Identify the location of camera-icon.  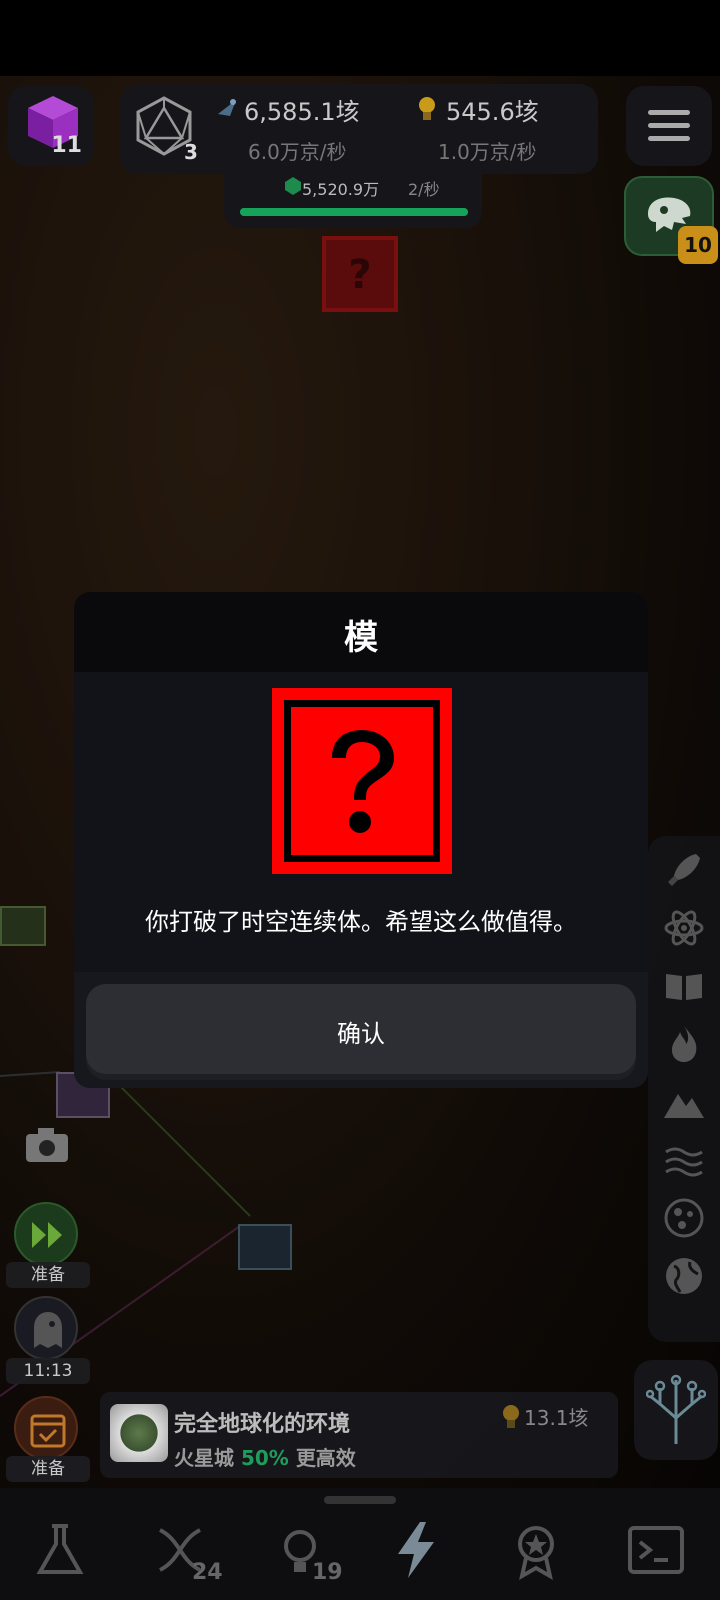
(47, 1145).